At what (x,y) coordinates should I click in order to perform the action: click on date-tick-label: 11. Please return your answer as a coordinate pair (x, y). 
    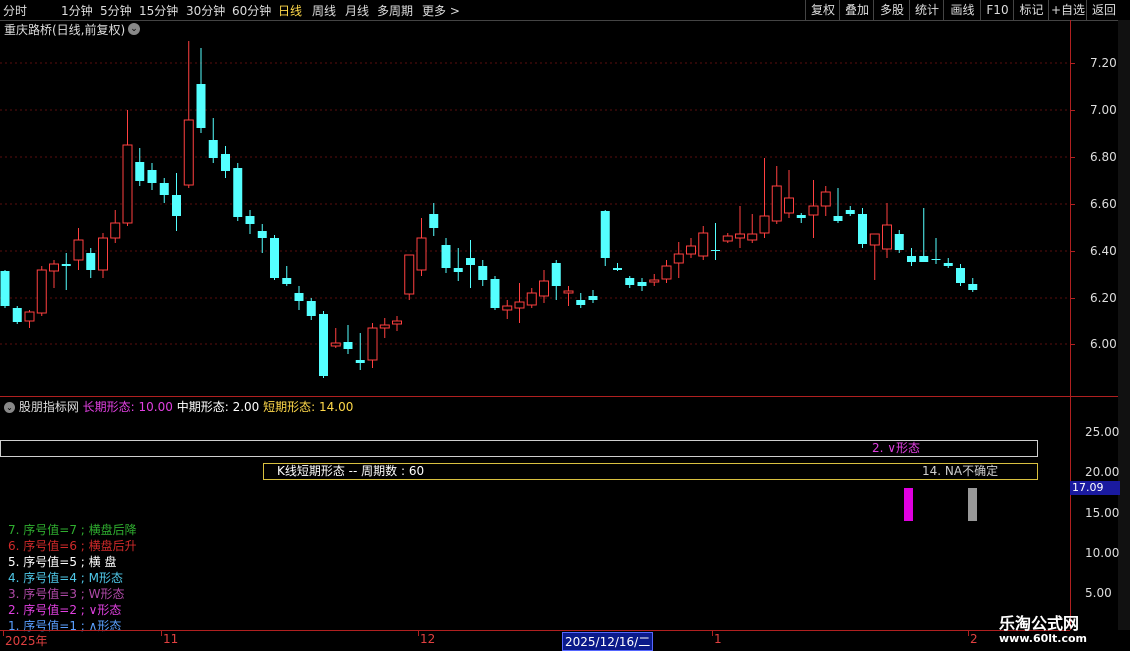
    Looking at the image, I should click on (171, 639).